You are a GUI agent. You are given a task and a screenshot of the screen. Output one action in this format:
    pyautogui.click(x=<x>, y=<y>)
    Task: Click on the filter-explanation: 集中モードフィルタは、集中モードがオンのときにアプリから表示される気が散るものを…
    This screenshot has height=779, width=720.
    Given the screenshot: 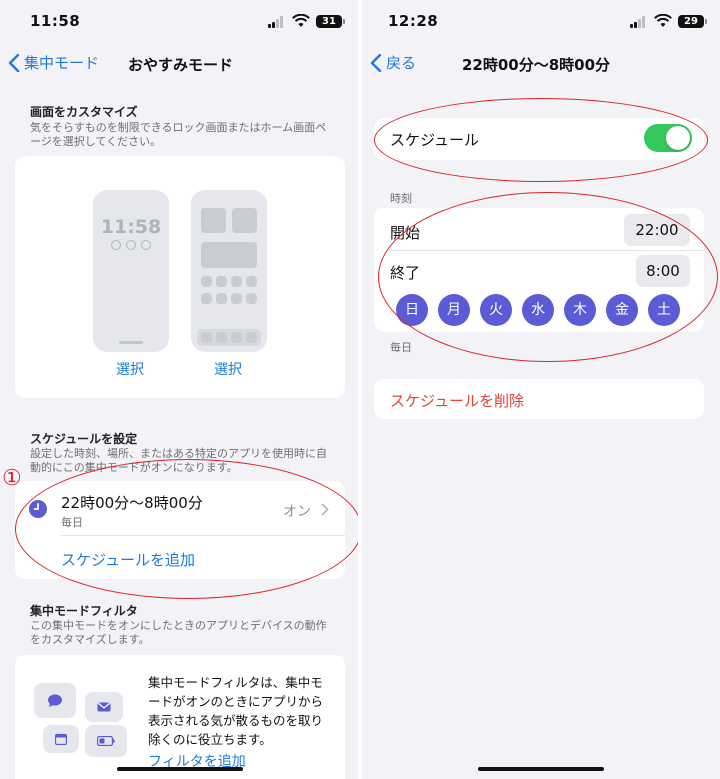 What is the action you would take?
    pyautogui.click(x=236, y=711)
    